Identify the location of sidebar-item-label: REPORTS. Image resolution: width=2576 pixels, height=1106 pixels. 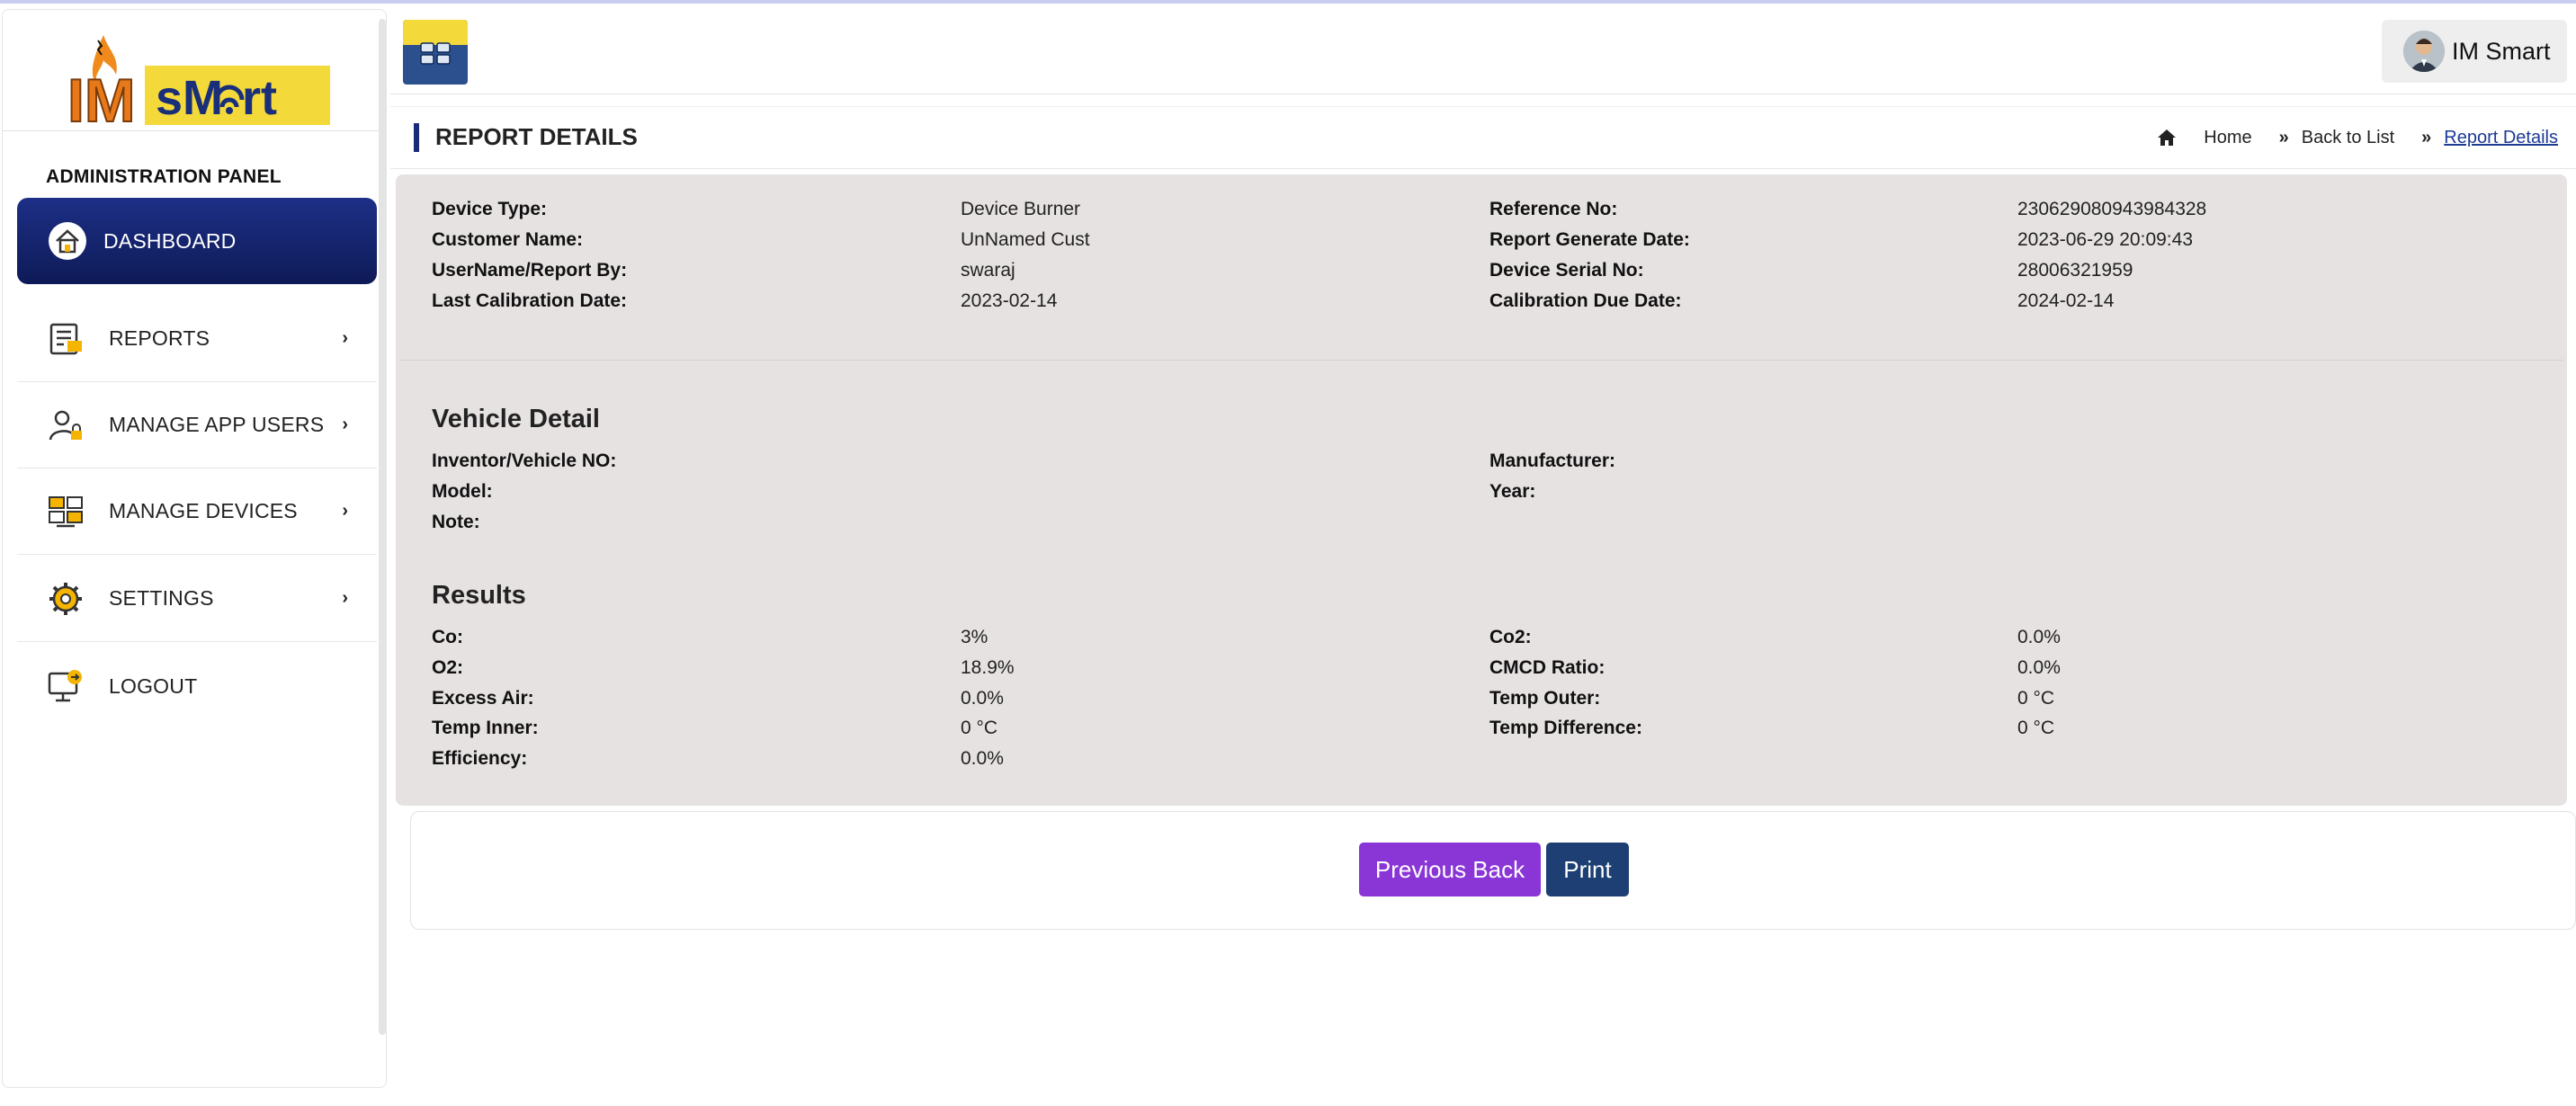
(159, 338).